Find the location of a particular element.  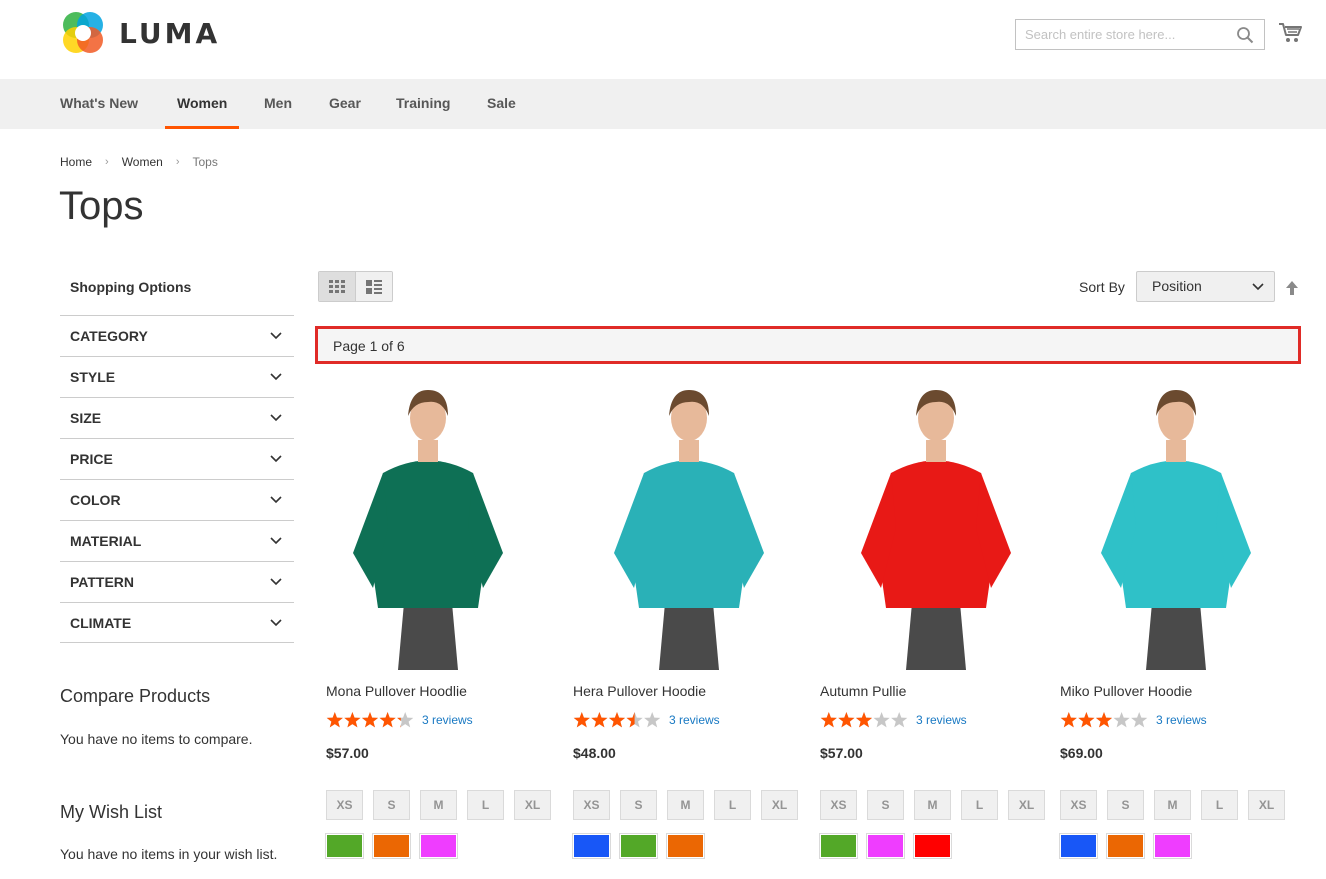

search-box is located at coordinates (1140, 34).